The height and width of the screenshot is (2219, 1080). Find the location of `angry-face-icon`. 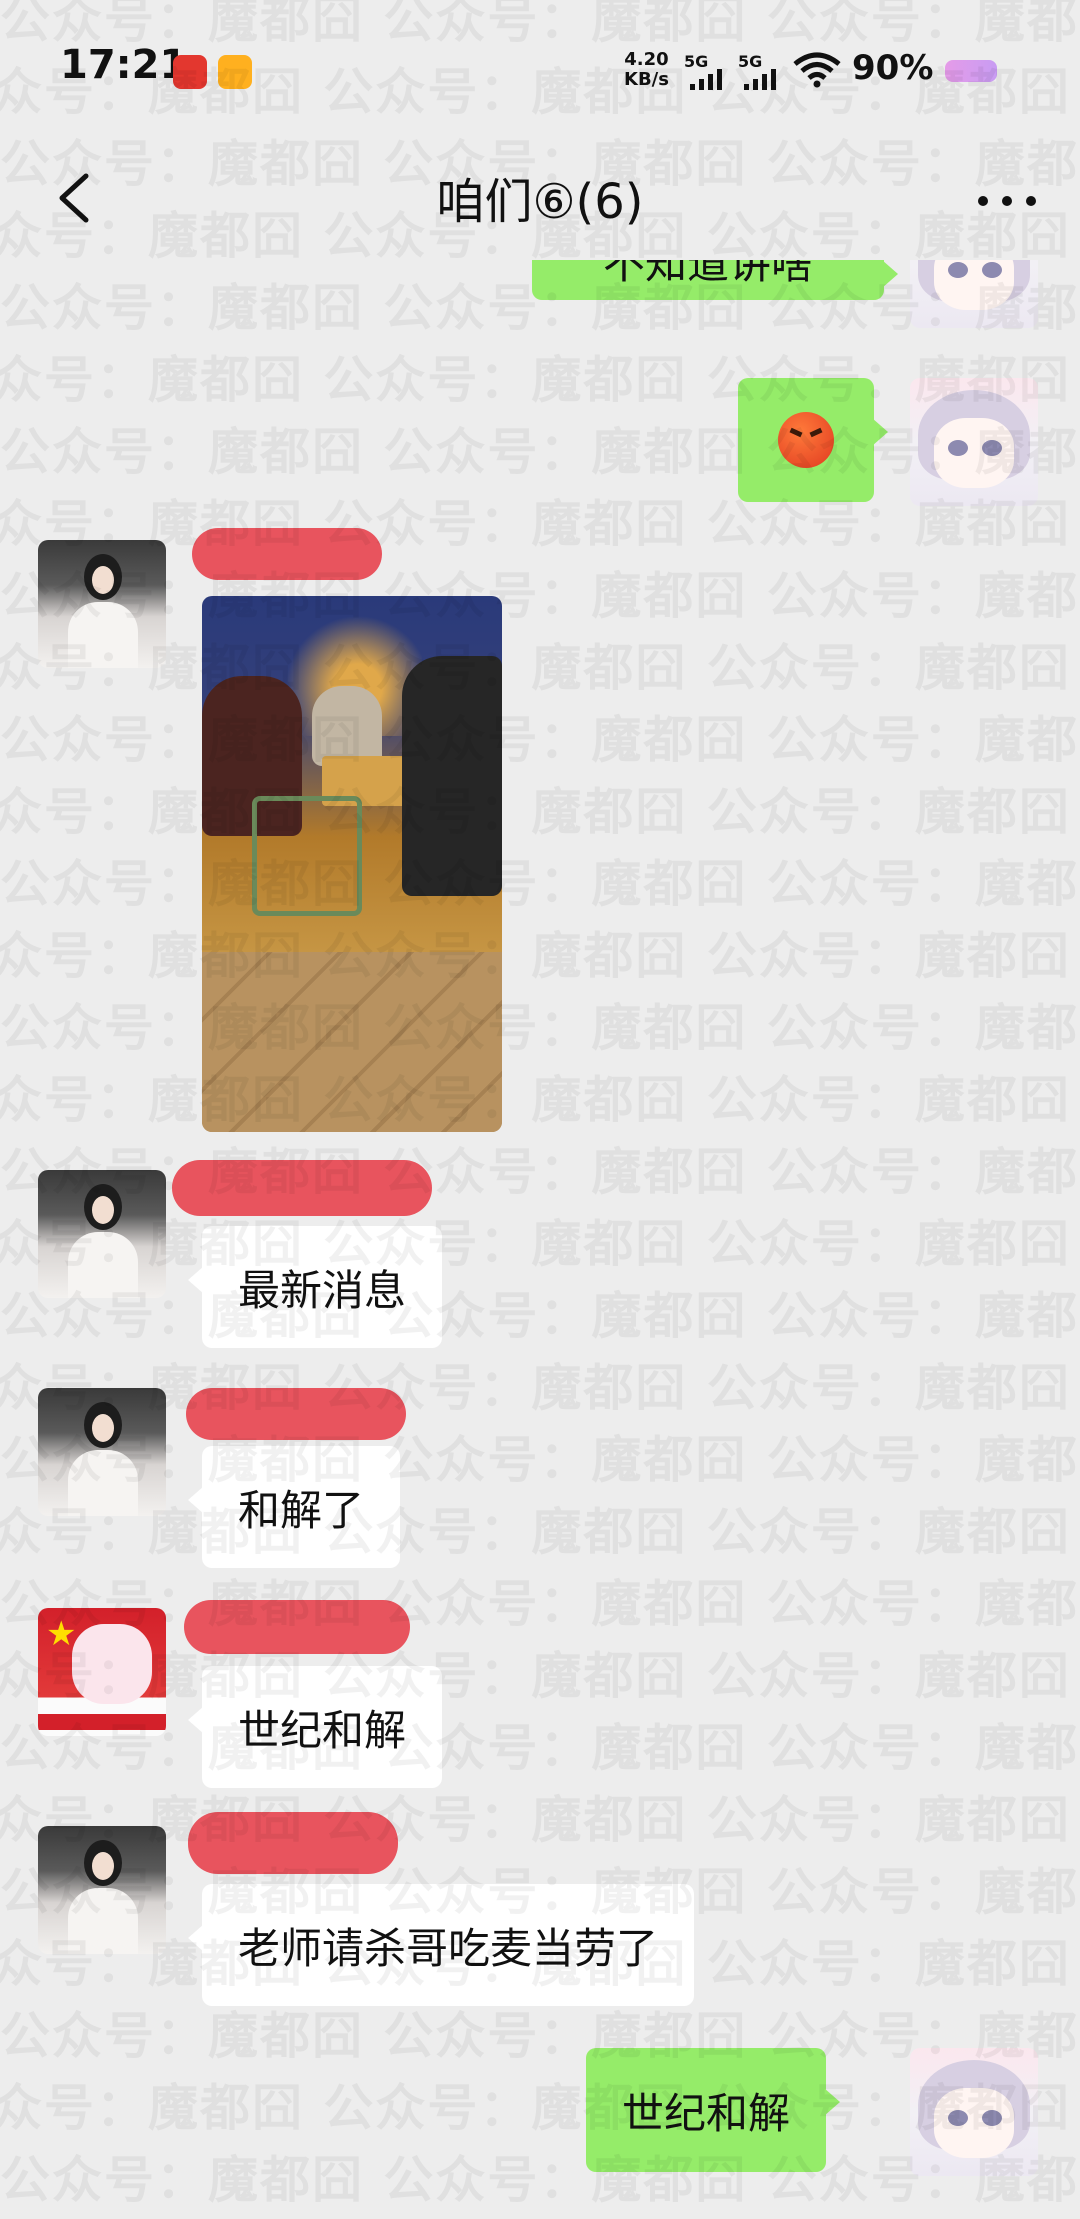

angry-face-icon is located at coordinates (806, 440).